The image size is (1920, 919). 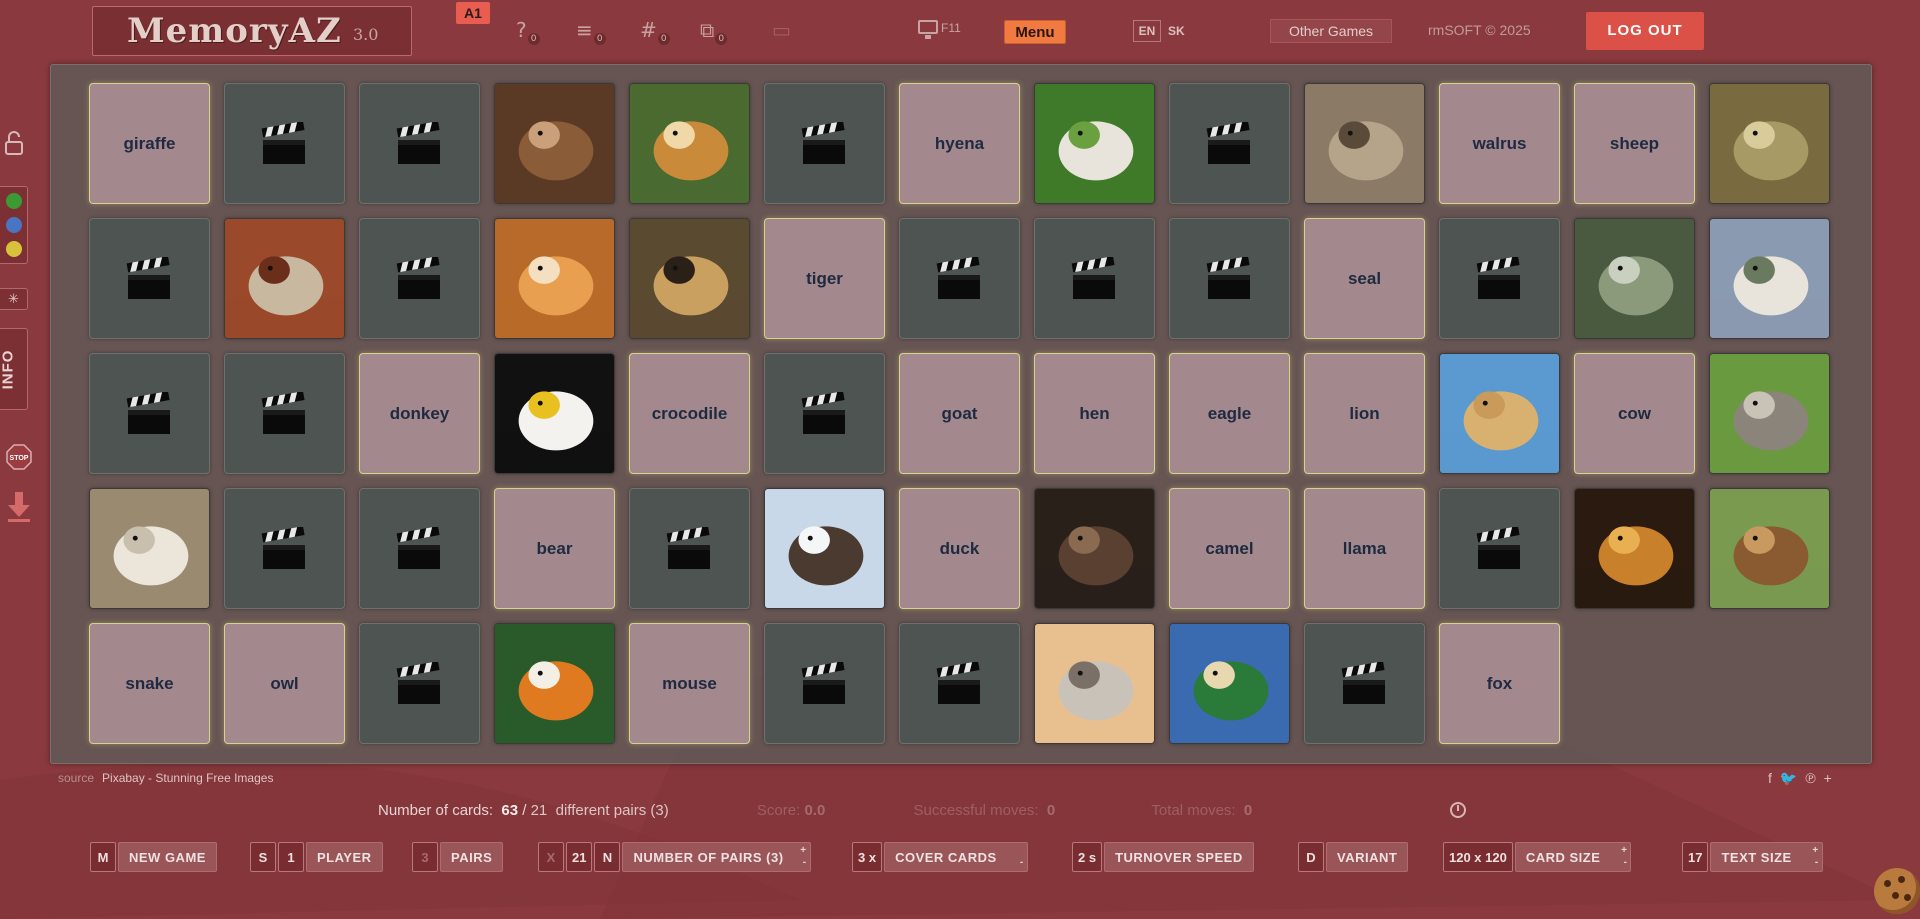 What do you see at coordinates (1769, 548) in the screenshot?
I see `photo-card-cow` at bounding box center [1769, 548].